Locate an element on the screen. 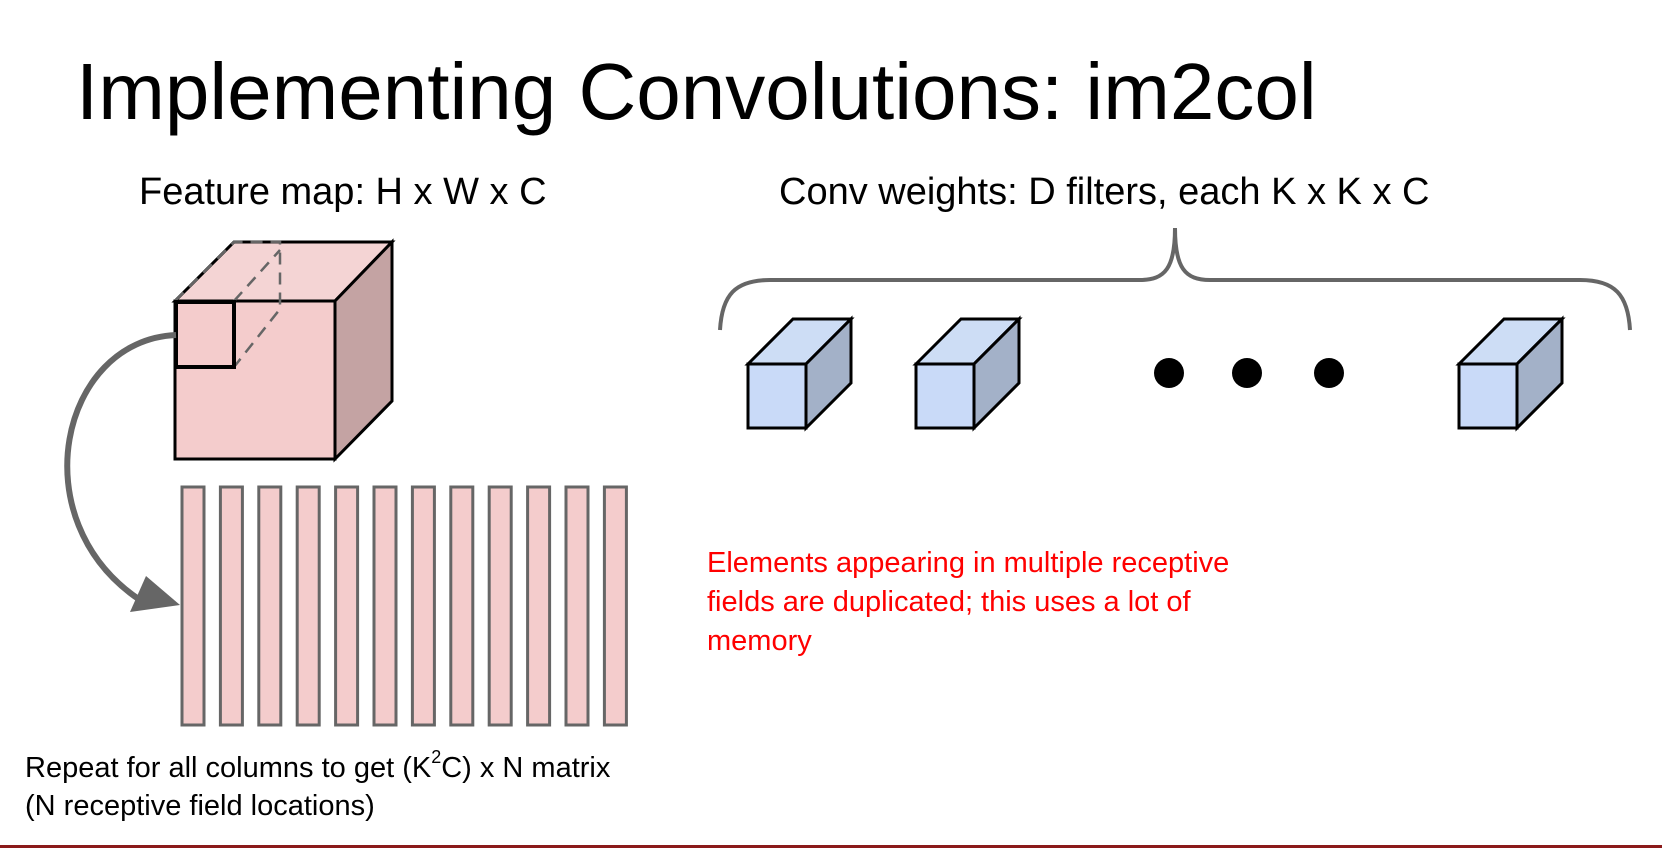 Image resolution: width=1662 pixels, height=848 pixels. feature-map-front-face is located at coordinates (255, 380).